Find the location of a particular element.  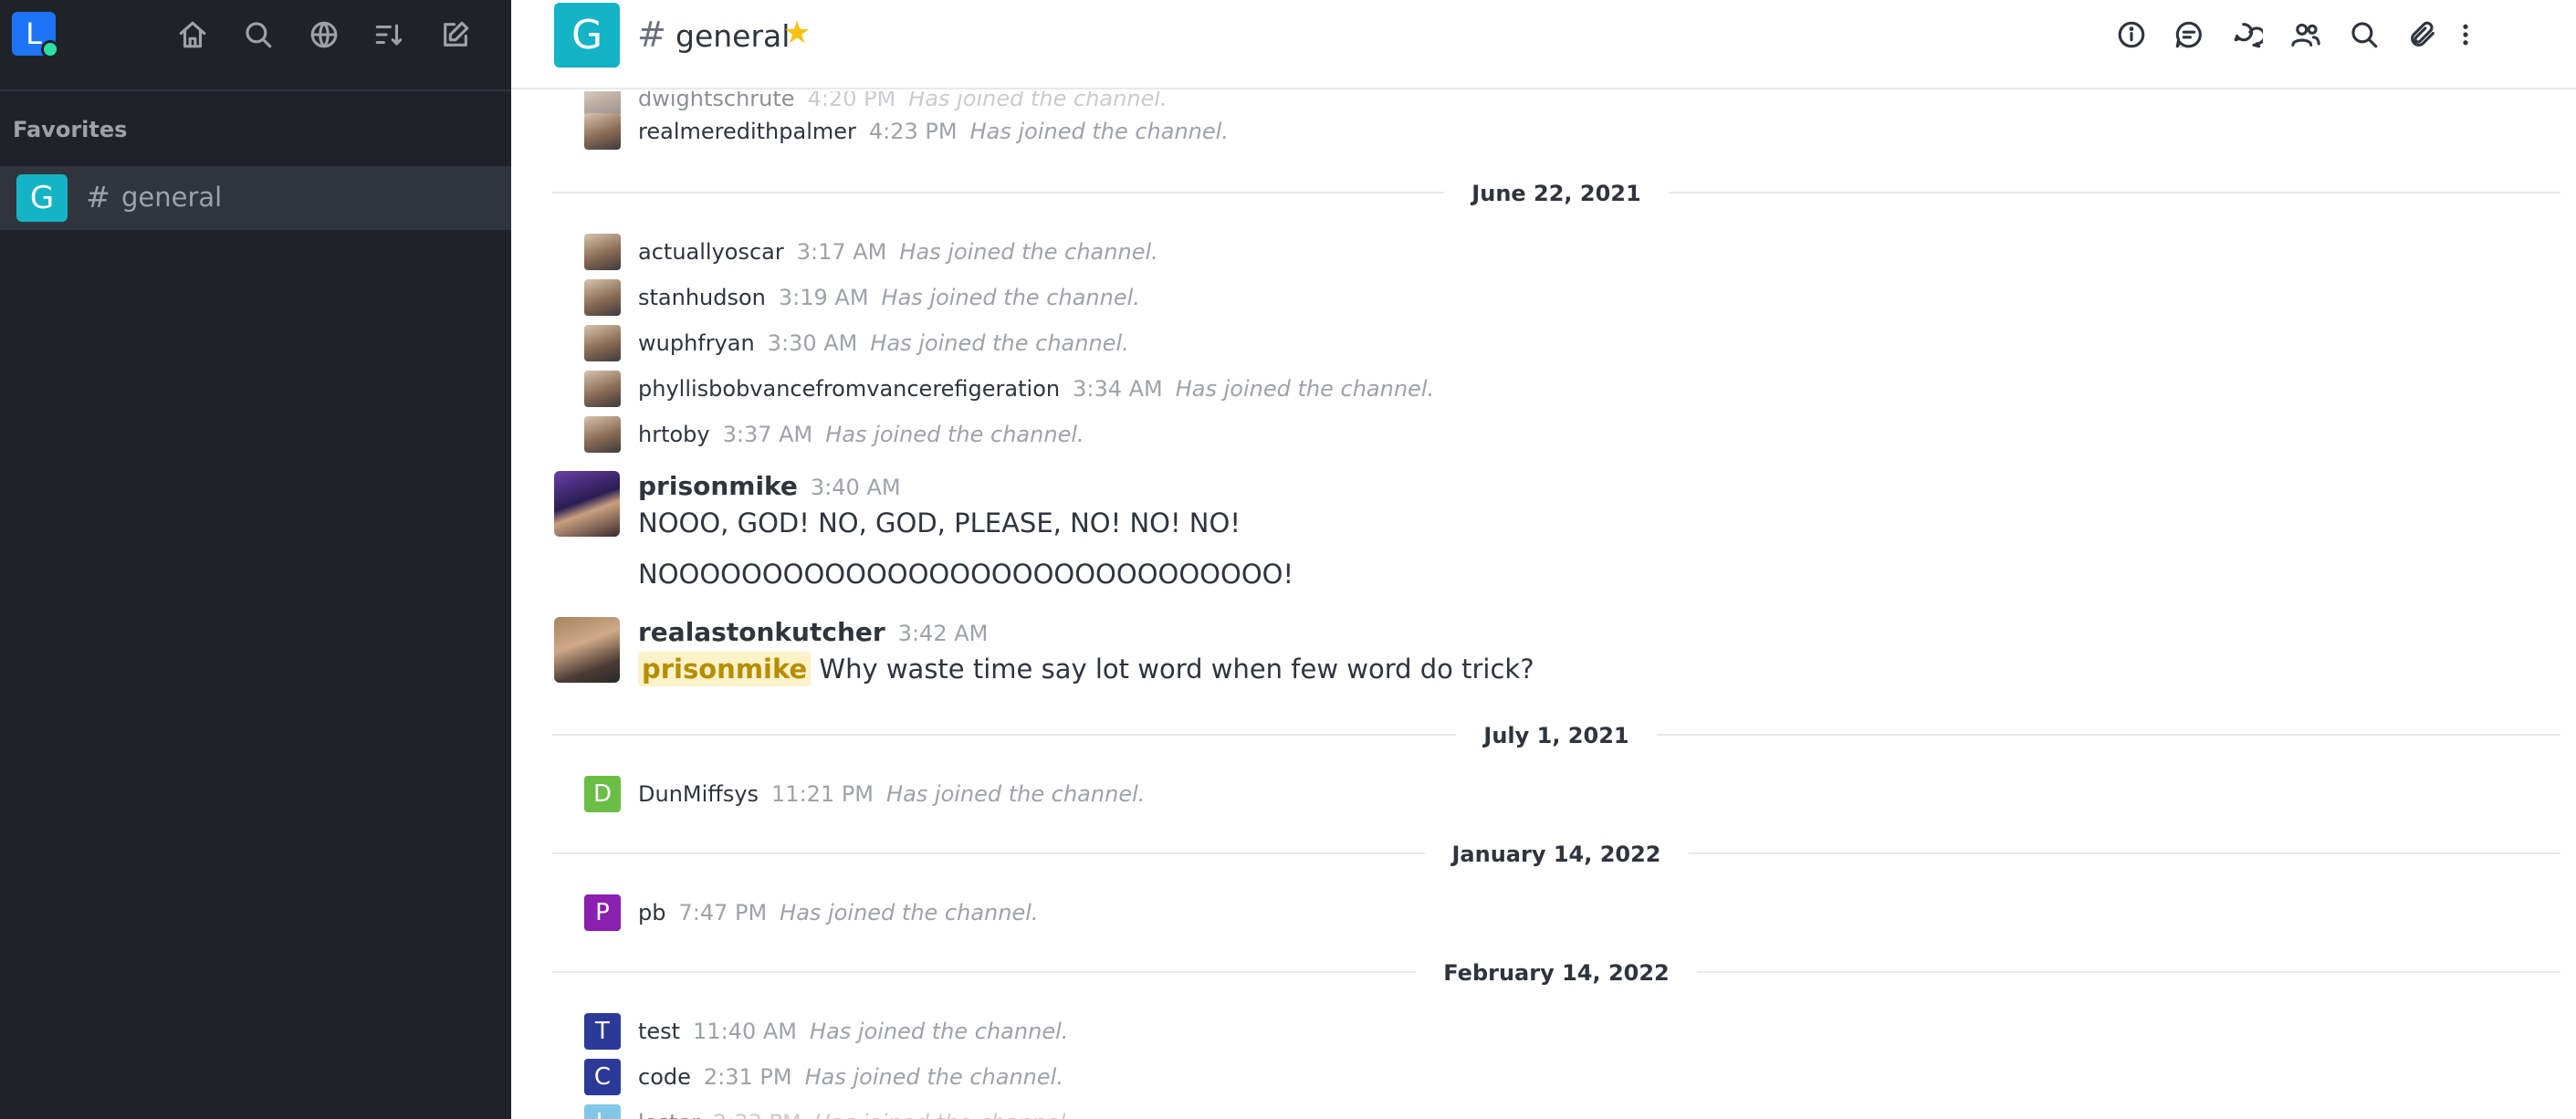

username: prisonmike is located at coordinates (718, 486).